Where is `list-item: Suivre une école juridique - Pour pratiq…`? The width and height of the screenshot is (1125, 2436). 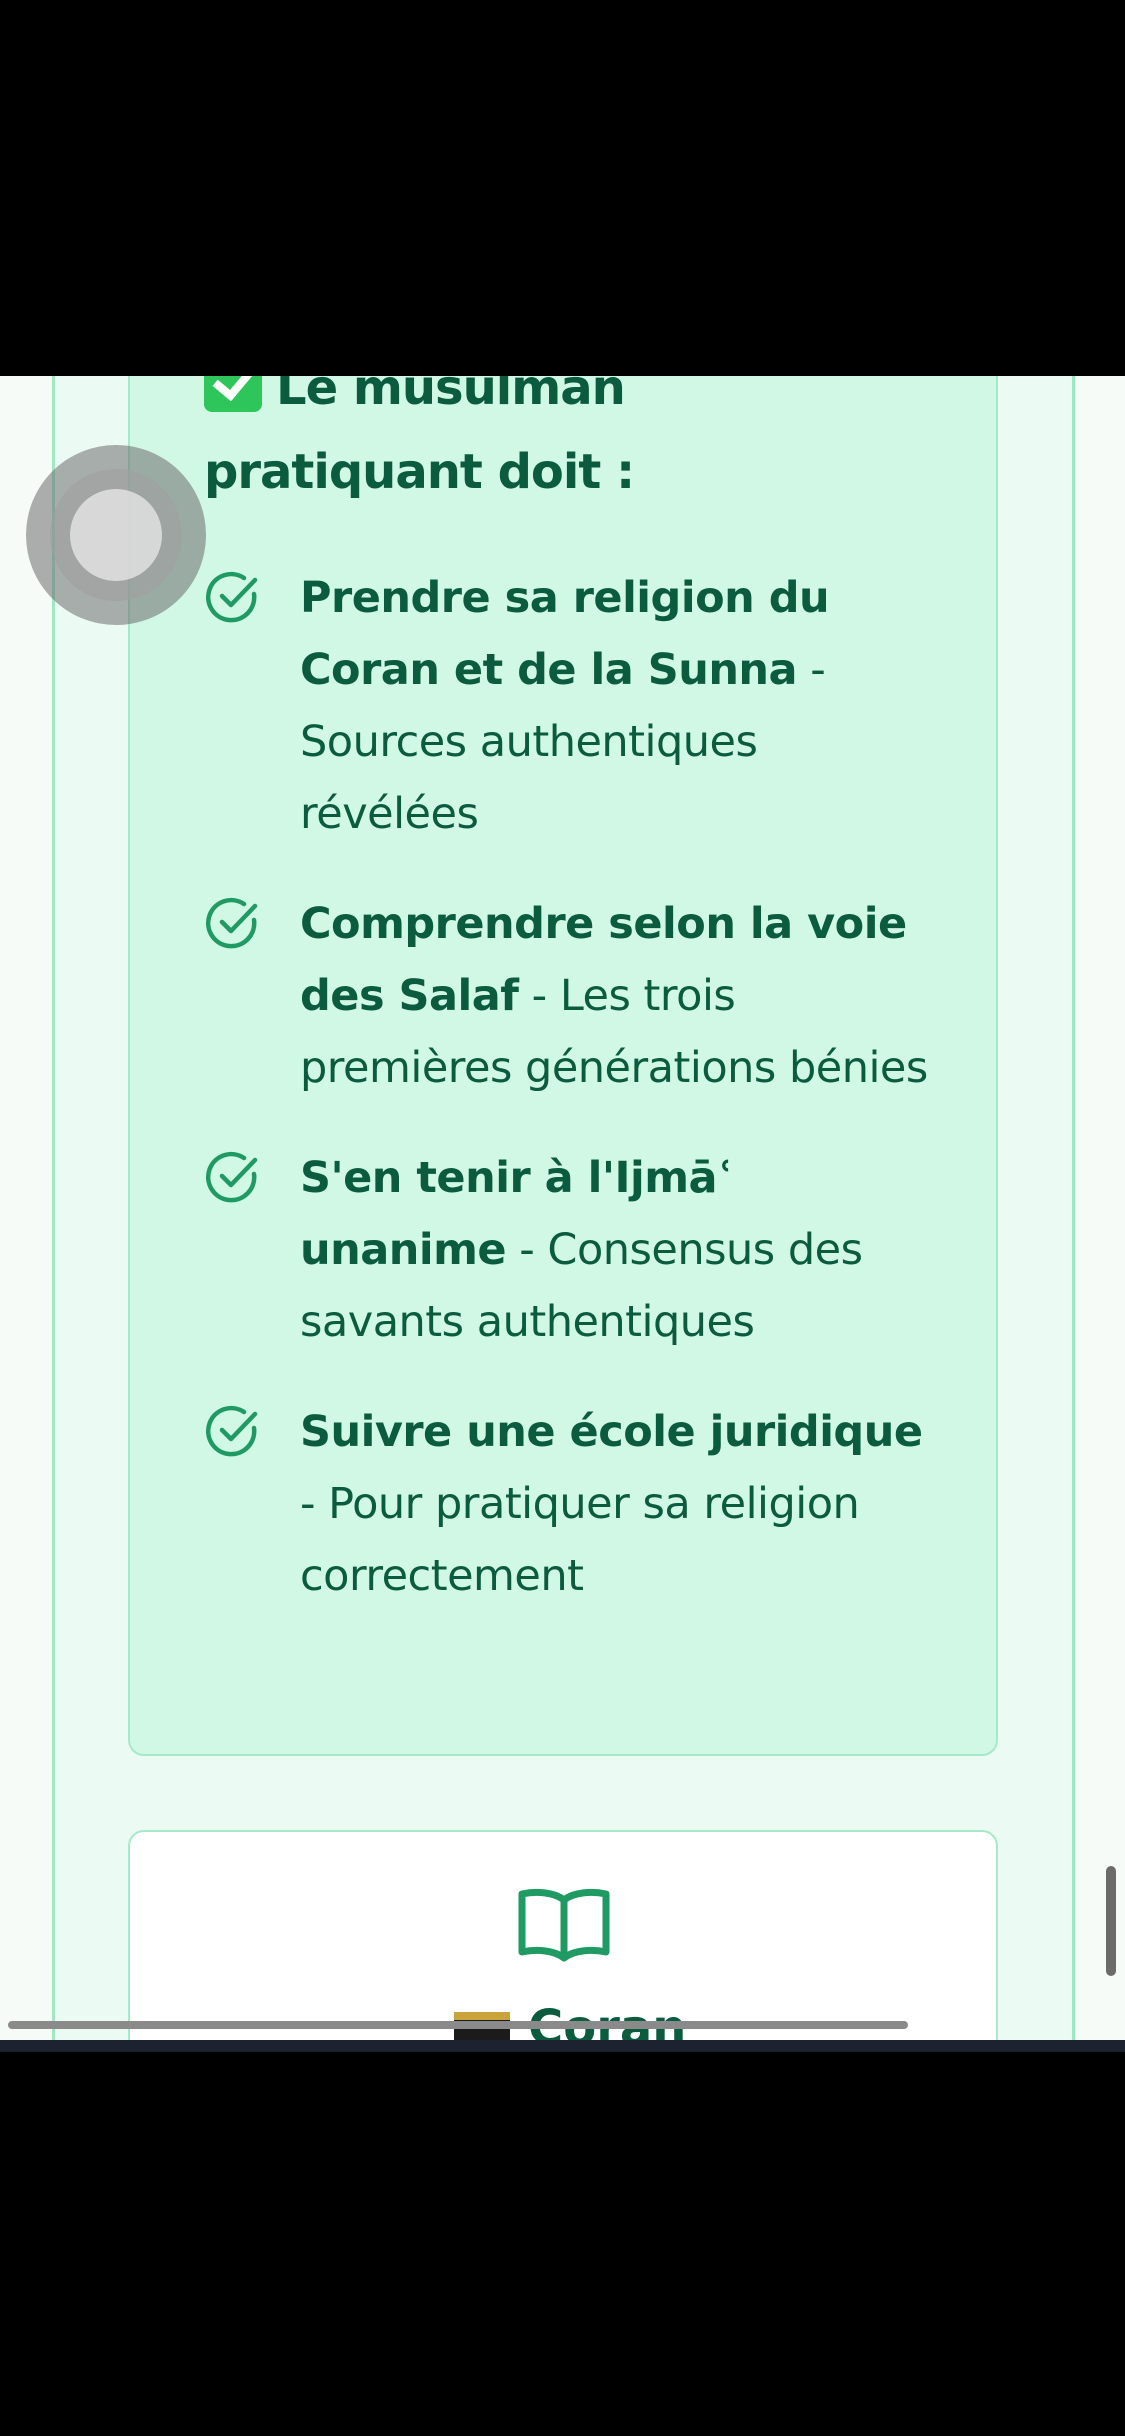 list-item: Suivre une école juridique - Pour pratiq… is located at coordinates (574, 1504).